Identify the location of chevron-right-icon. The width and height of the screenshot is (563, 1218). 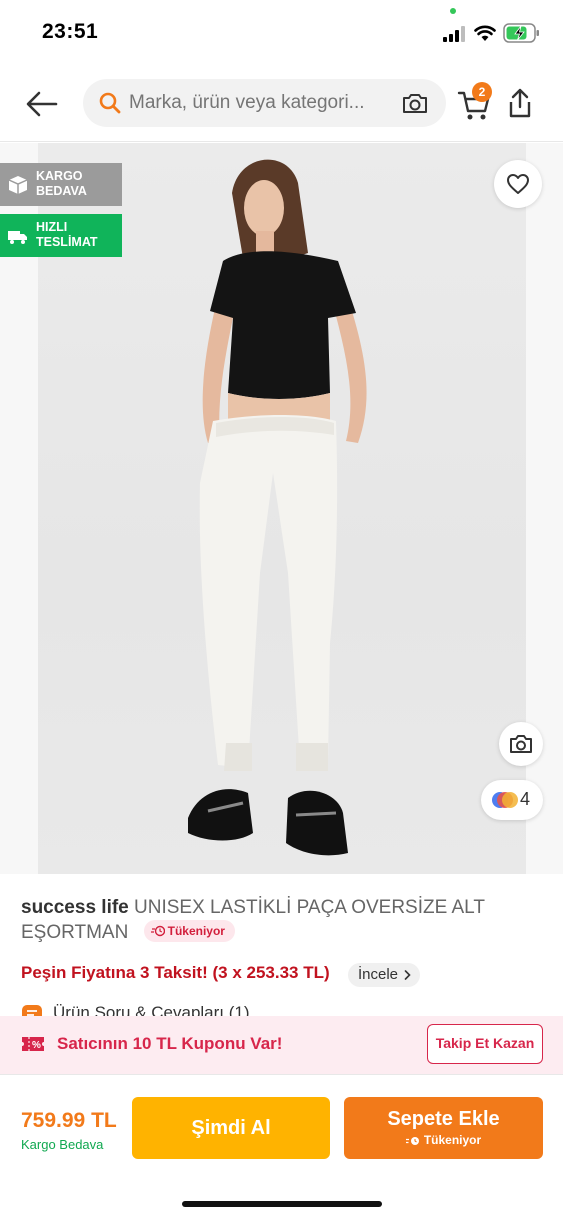
(407, 975).